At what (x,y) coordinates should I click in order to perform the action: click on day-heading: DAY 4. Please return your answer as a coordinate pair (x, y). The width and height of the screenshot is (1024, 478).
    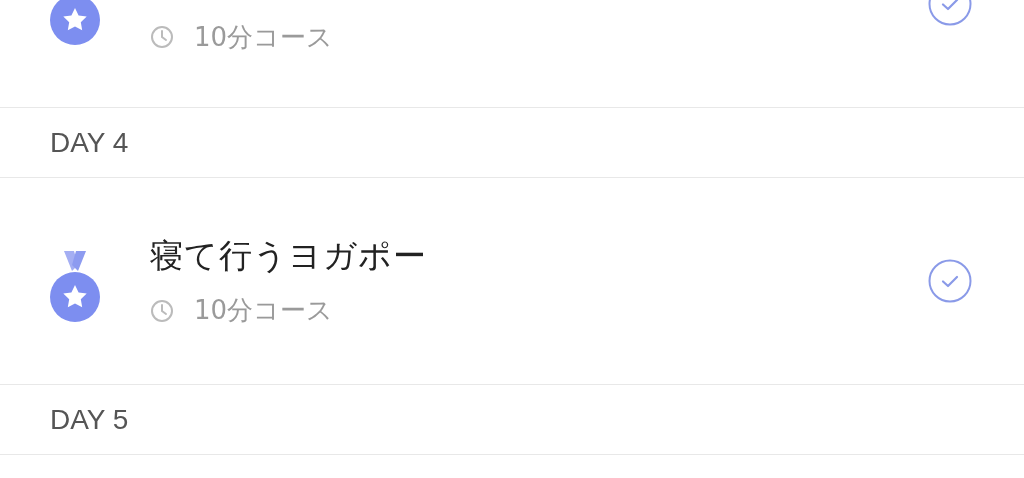
    Looking at the image, I should click on (89, 142).